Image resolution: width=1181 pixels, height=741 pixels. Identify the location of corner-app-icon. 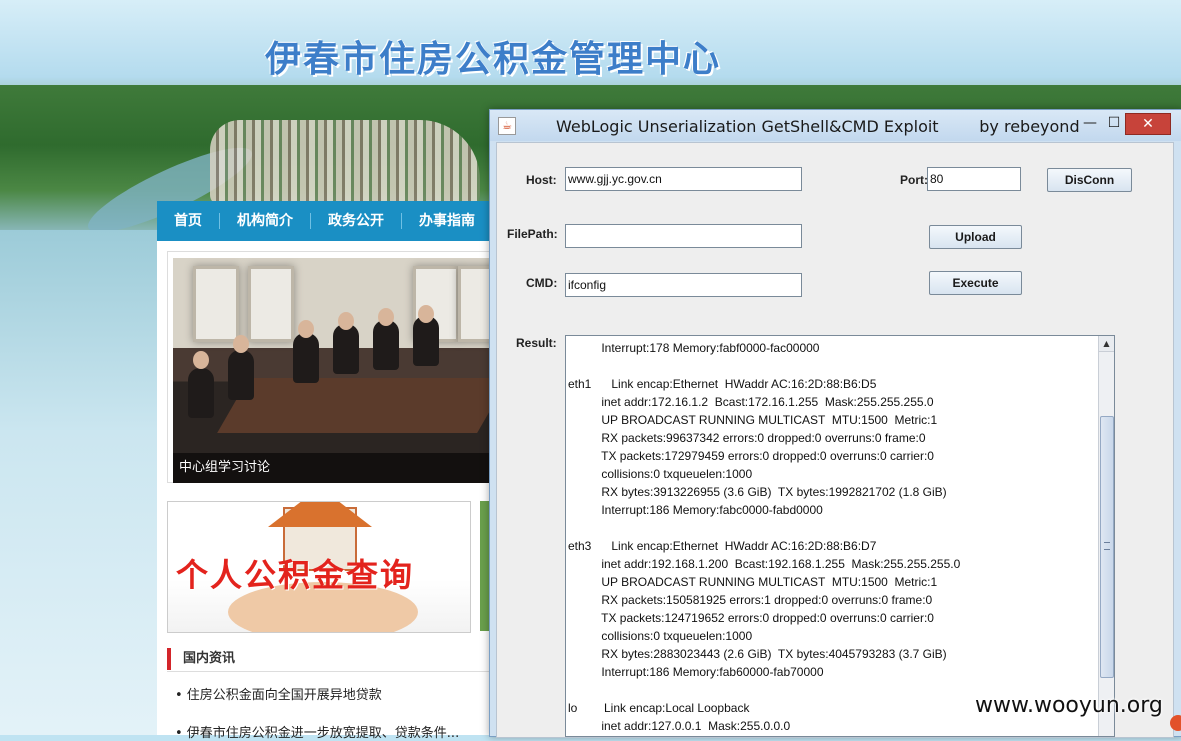
(1175, 723).